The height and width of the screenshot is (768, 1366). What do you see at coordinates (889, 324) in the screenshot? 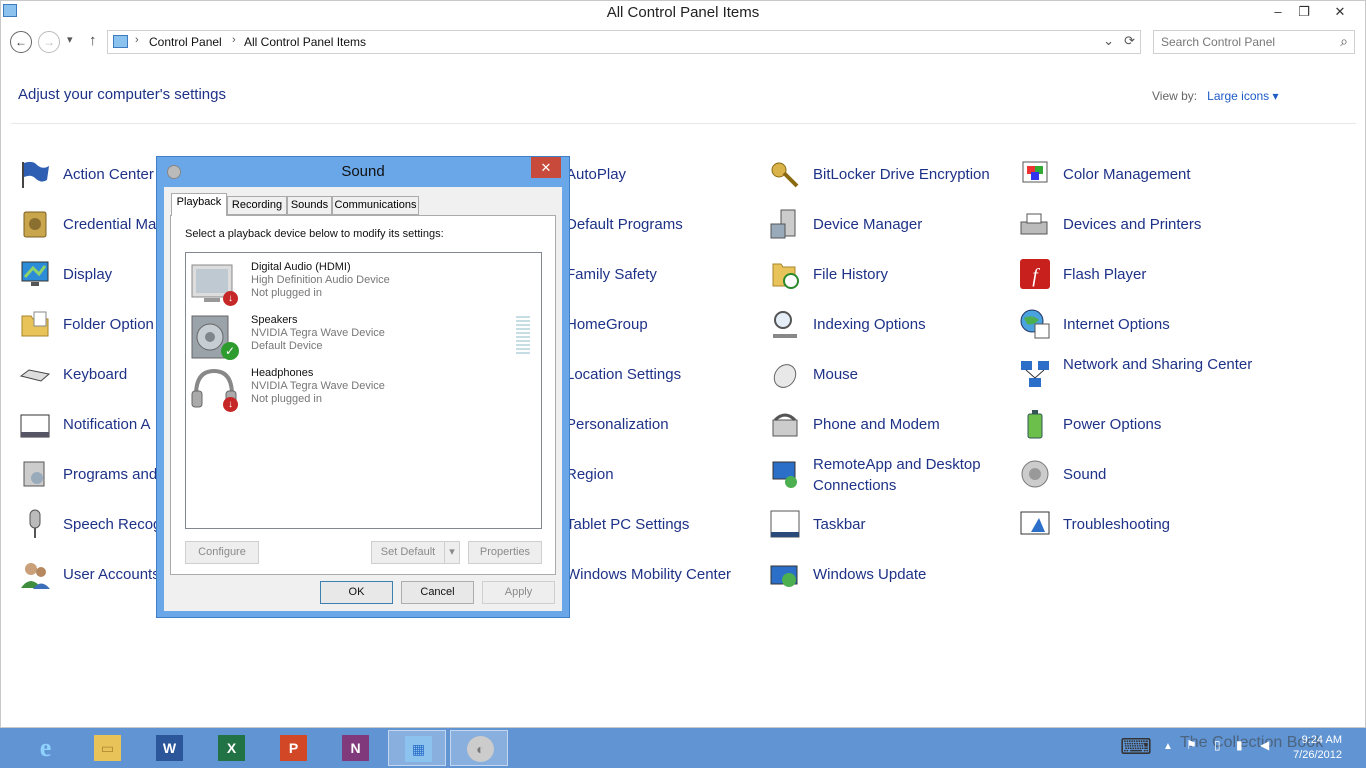
I see `cp-item-indexing-options: Indexing Options` at bounding box center [889, 324].